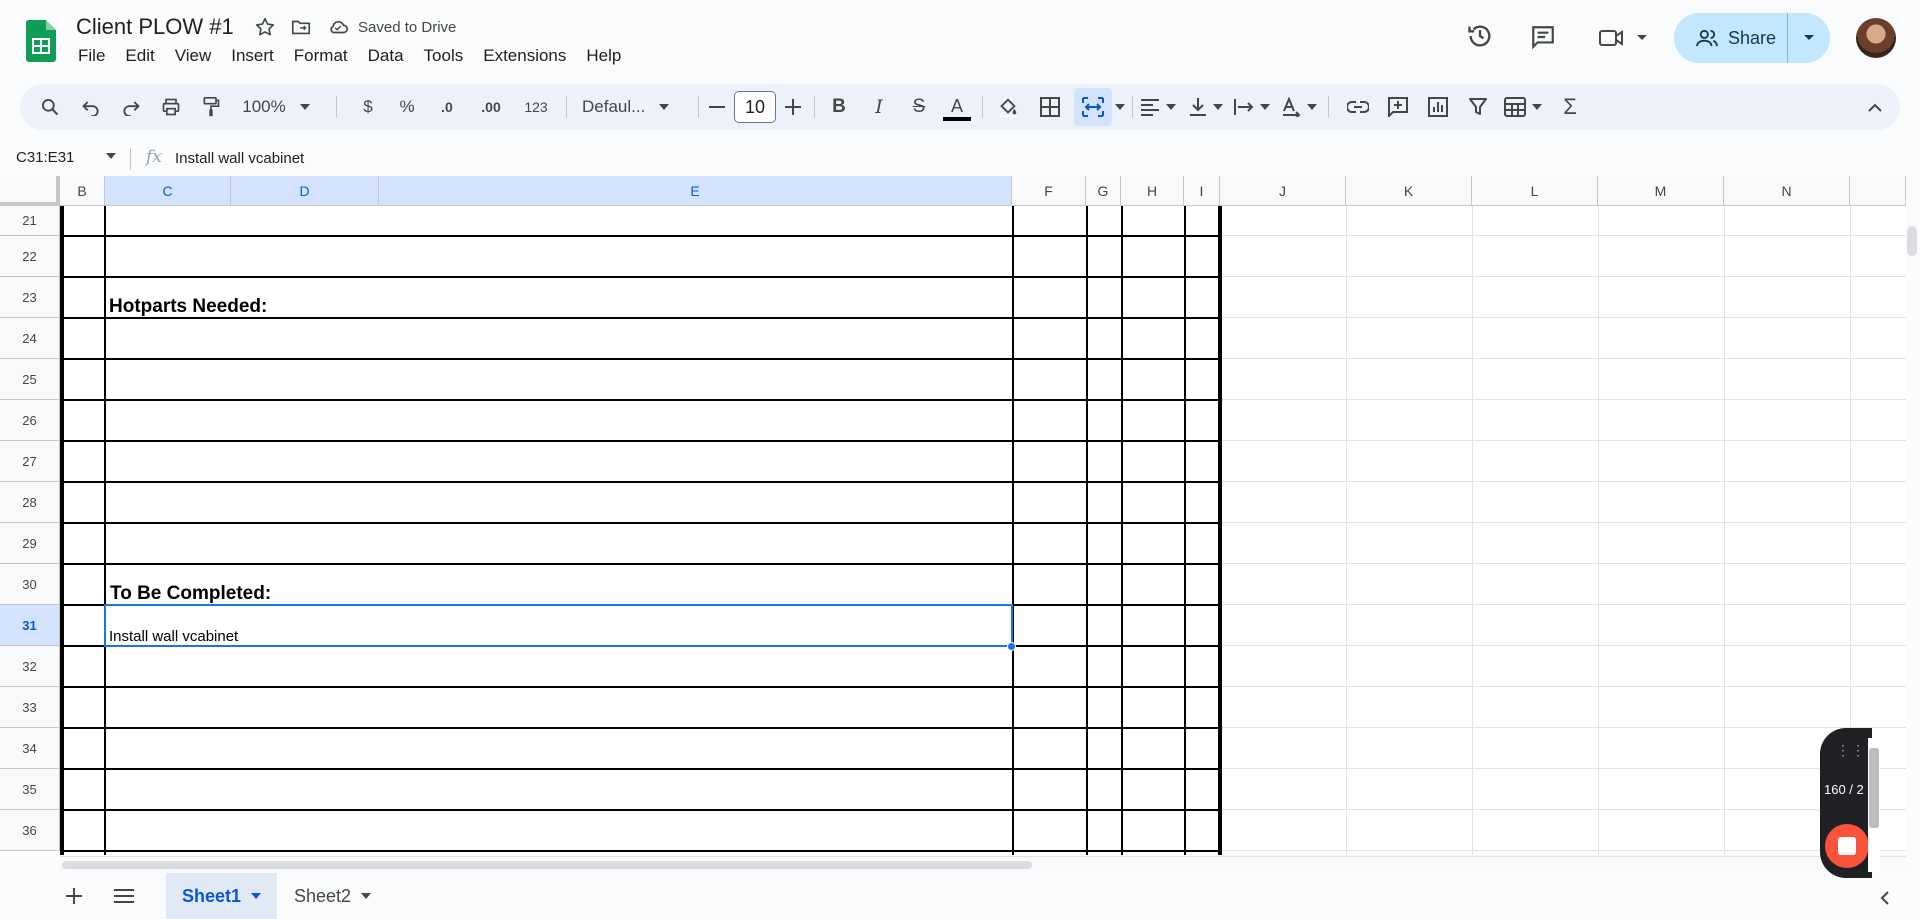  I want to click on menu-view: View, so click(193, 56).